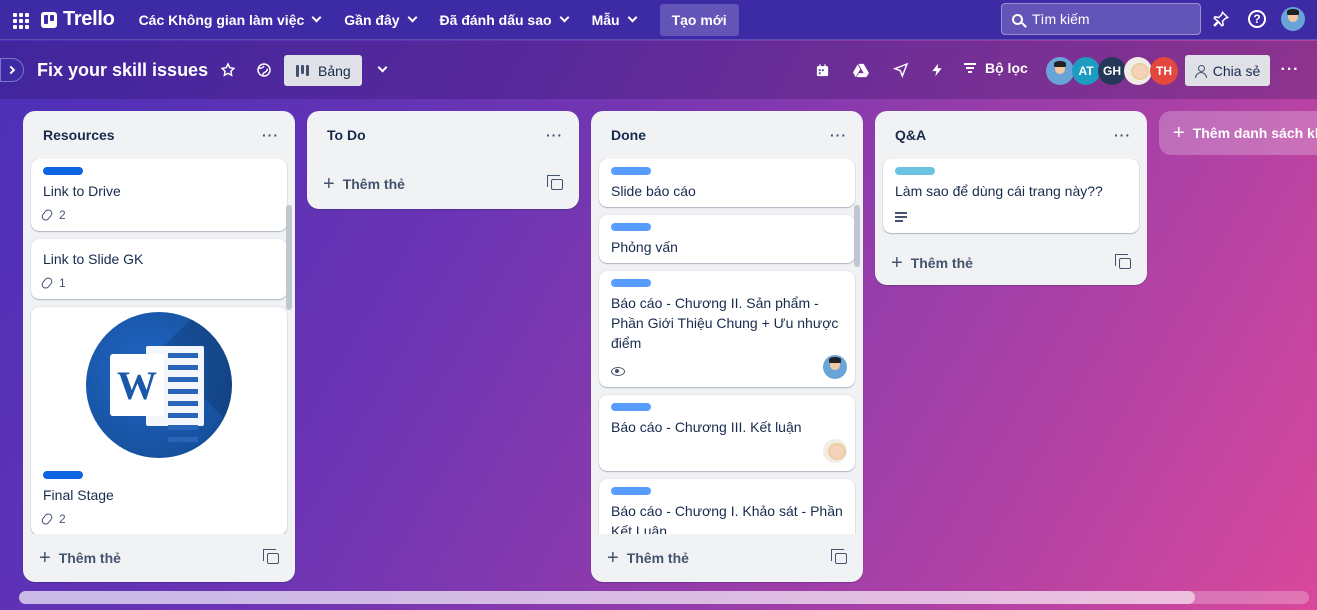 This screenshot has width=1317, height=610. Describe the element at coordinates (382, 70) in the screenshot. I see `view-switcher-chevron-icon` at that location.